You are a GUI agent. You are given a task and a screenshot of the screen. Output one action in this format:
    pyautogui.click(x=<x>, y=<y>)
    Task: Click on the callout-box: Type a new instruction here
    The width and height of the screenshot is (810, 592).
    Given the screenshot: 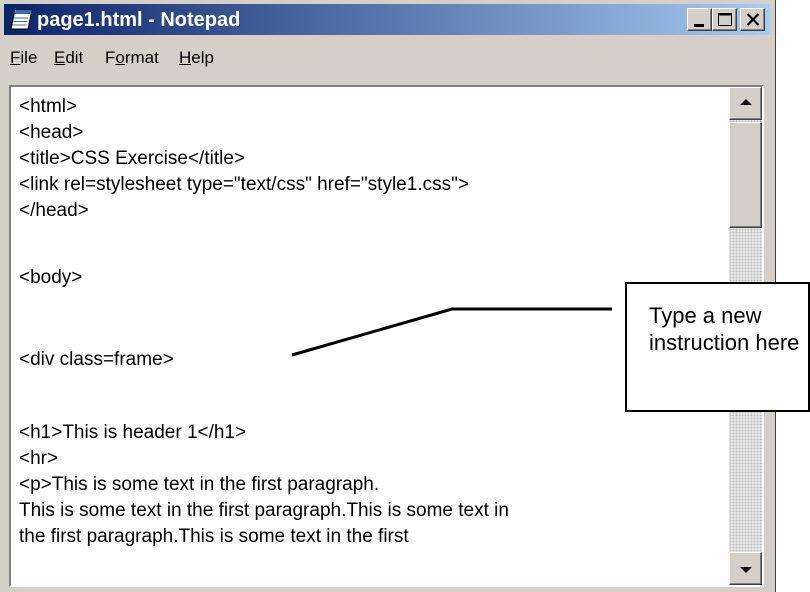 What is the action you would take?
    pyautogui.click(x=717, y=347)
    